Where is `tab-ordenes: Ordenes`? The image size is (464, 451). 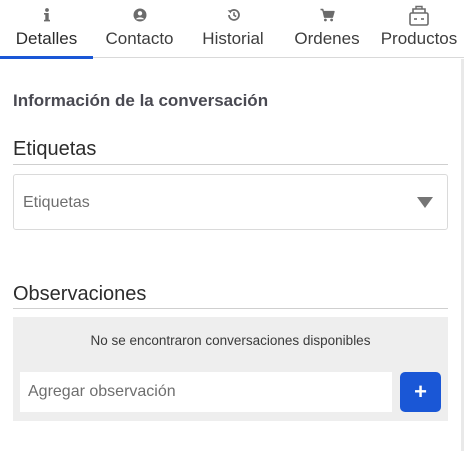 tab-ordenes: Ordenes is located at coordinates (327, 29).